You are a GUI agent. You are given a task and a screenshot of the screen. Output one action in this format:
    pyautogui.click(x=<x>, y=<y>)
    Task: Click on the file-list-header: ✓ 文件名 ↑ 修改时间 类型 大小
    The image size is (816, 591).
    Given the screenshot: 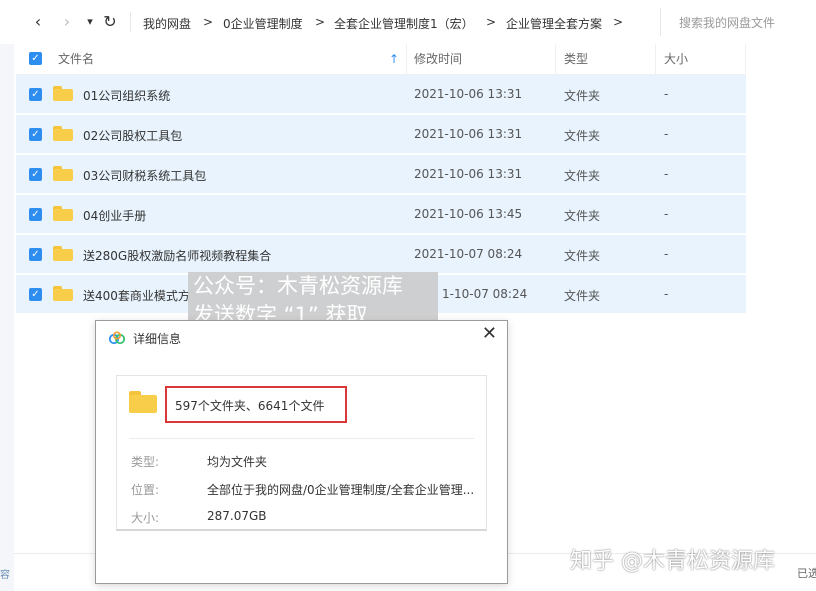 What is the action you would take?
    pyautogui.click(x=381, y=59)
    